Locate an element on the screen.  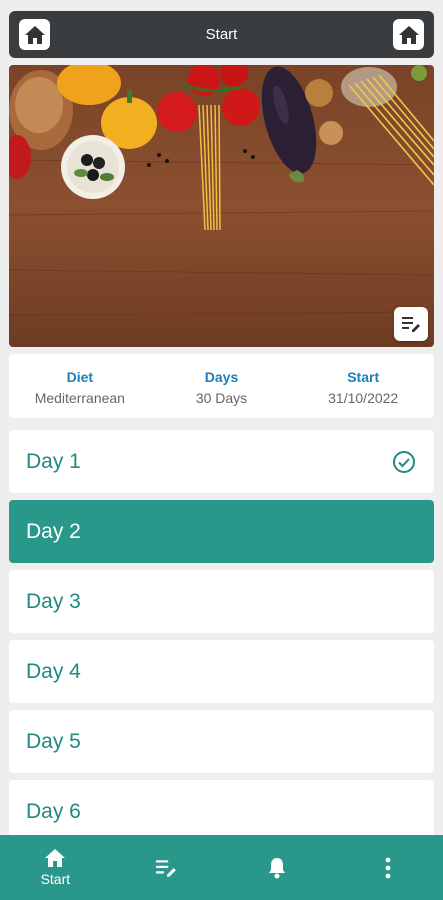
diet-value: Mediterranean is located at coordinates (79, 398).